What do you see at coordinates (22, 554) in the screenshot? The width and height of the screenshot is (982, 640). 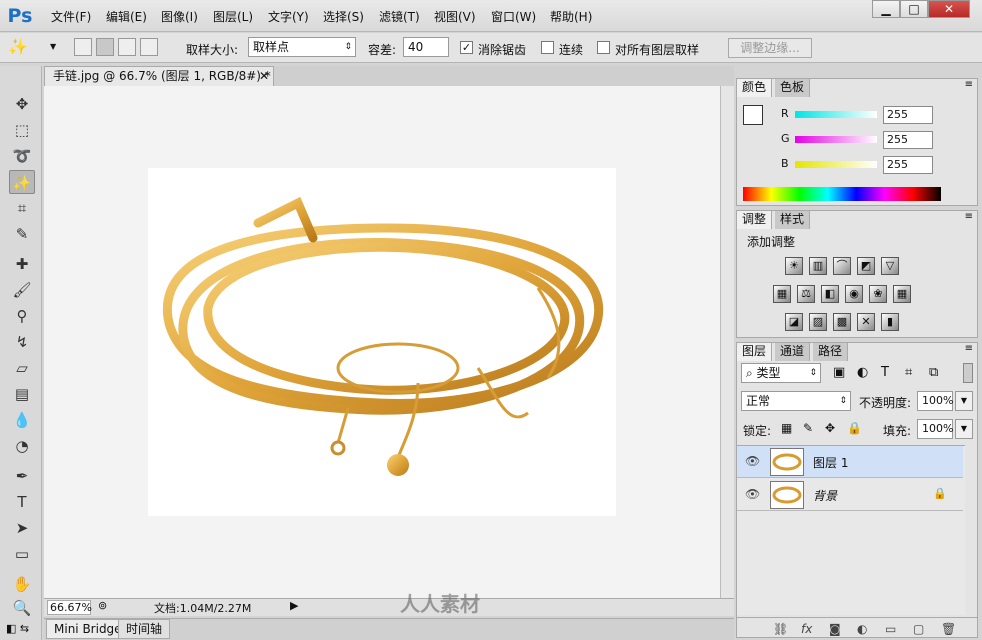 I see `rectangle-tool-icon: ▭` at bounding box center [22, 554].